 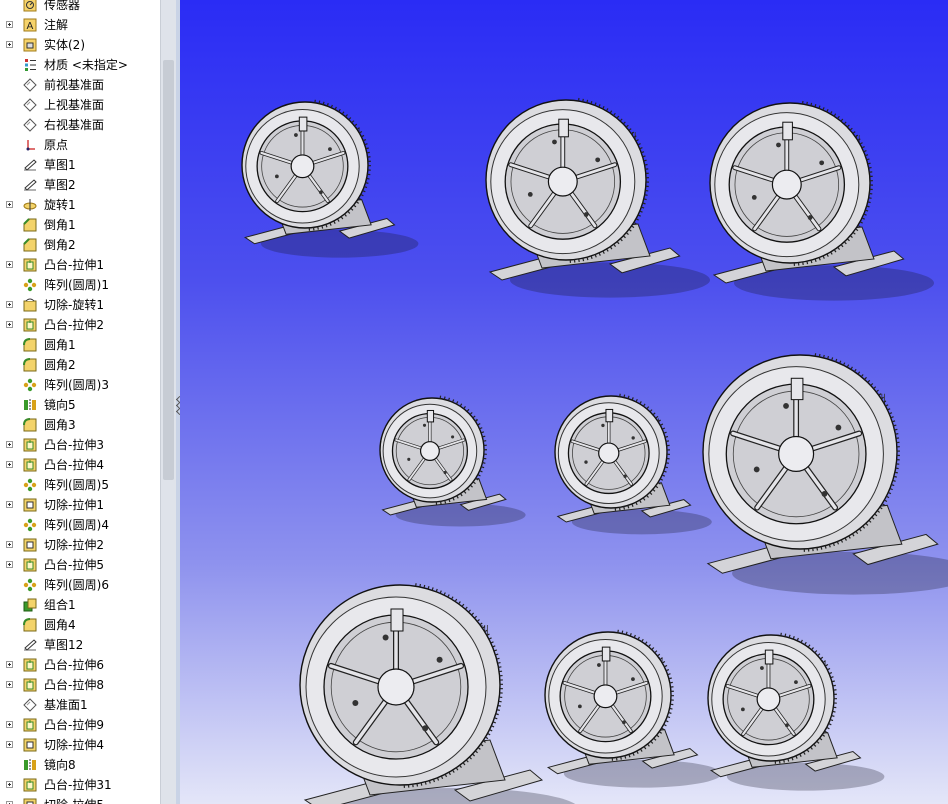 I want to click on tree-item: 镜向5, so click(x=80, y=405).